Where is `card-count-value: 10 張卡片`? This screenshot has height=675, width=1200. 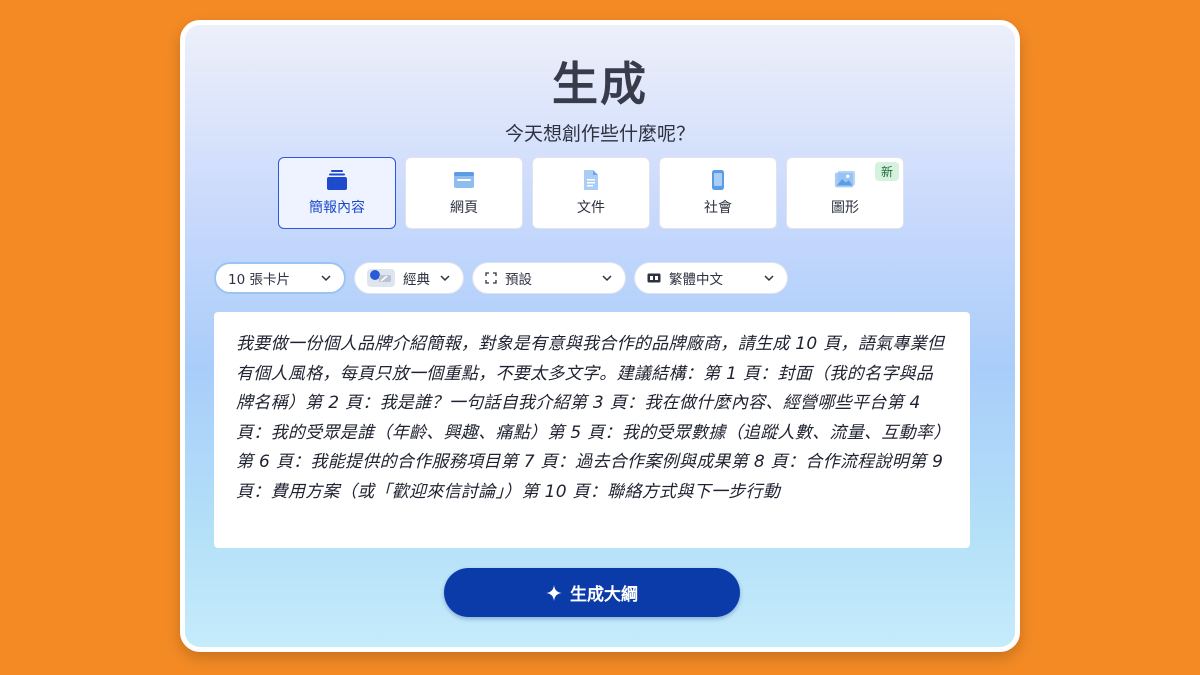 card-count-value: 10 張卡片 is located at coordinates (259, 280).